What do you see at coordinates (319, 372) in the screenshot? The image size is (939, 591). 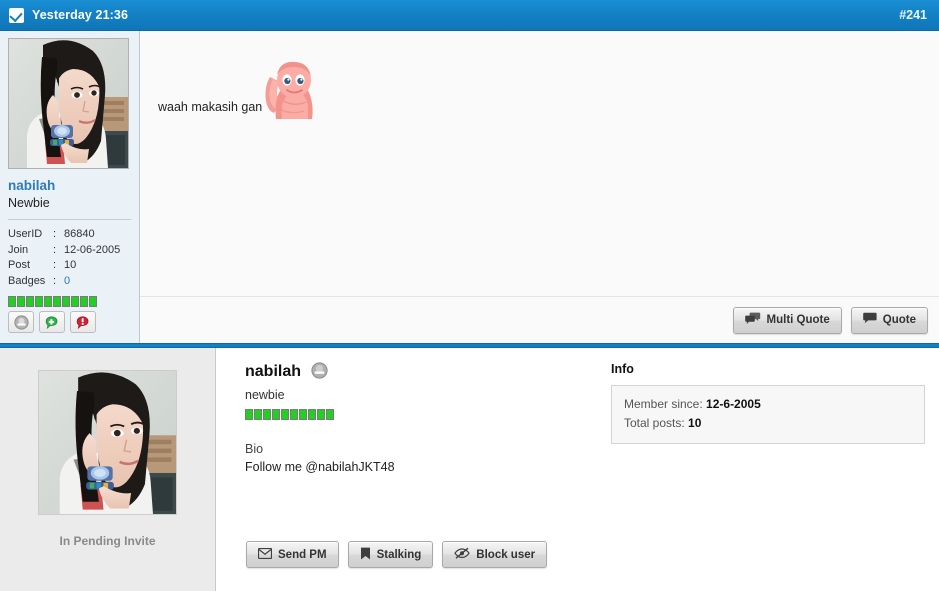 I see `offline-status-icon` at bounding box center [319, 372].